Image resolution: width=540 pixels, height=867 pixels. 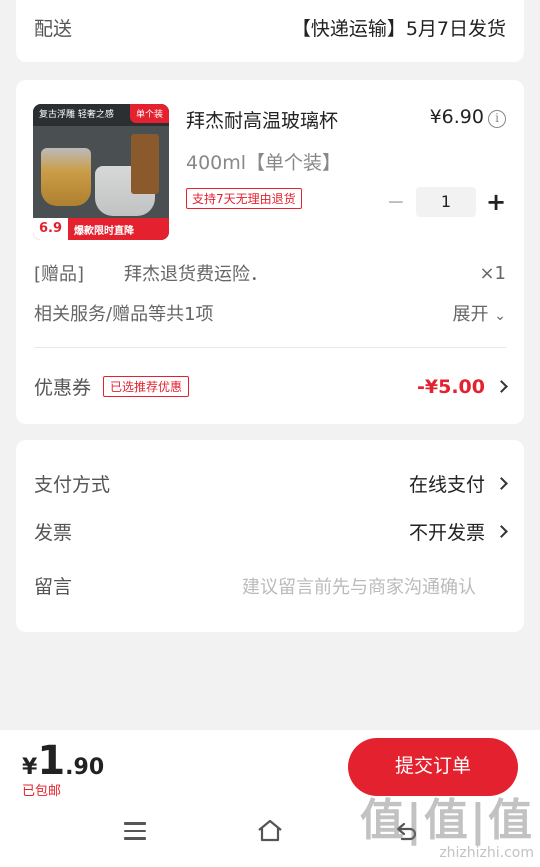 I want to click on message-row: 留言 建议留言前先与商家沟通确认, so click(x=270, y=585).